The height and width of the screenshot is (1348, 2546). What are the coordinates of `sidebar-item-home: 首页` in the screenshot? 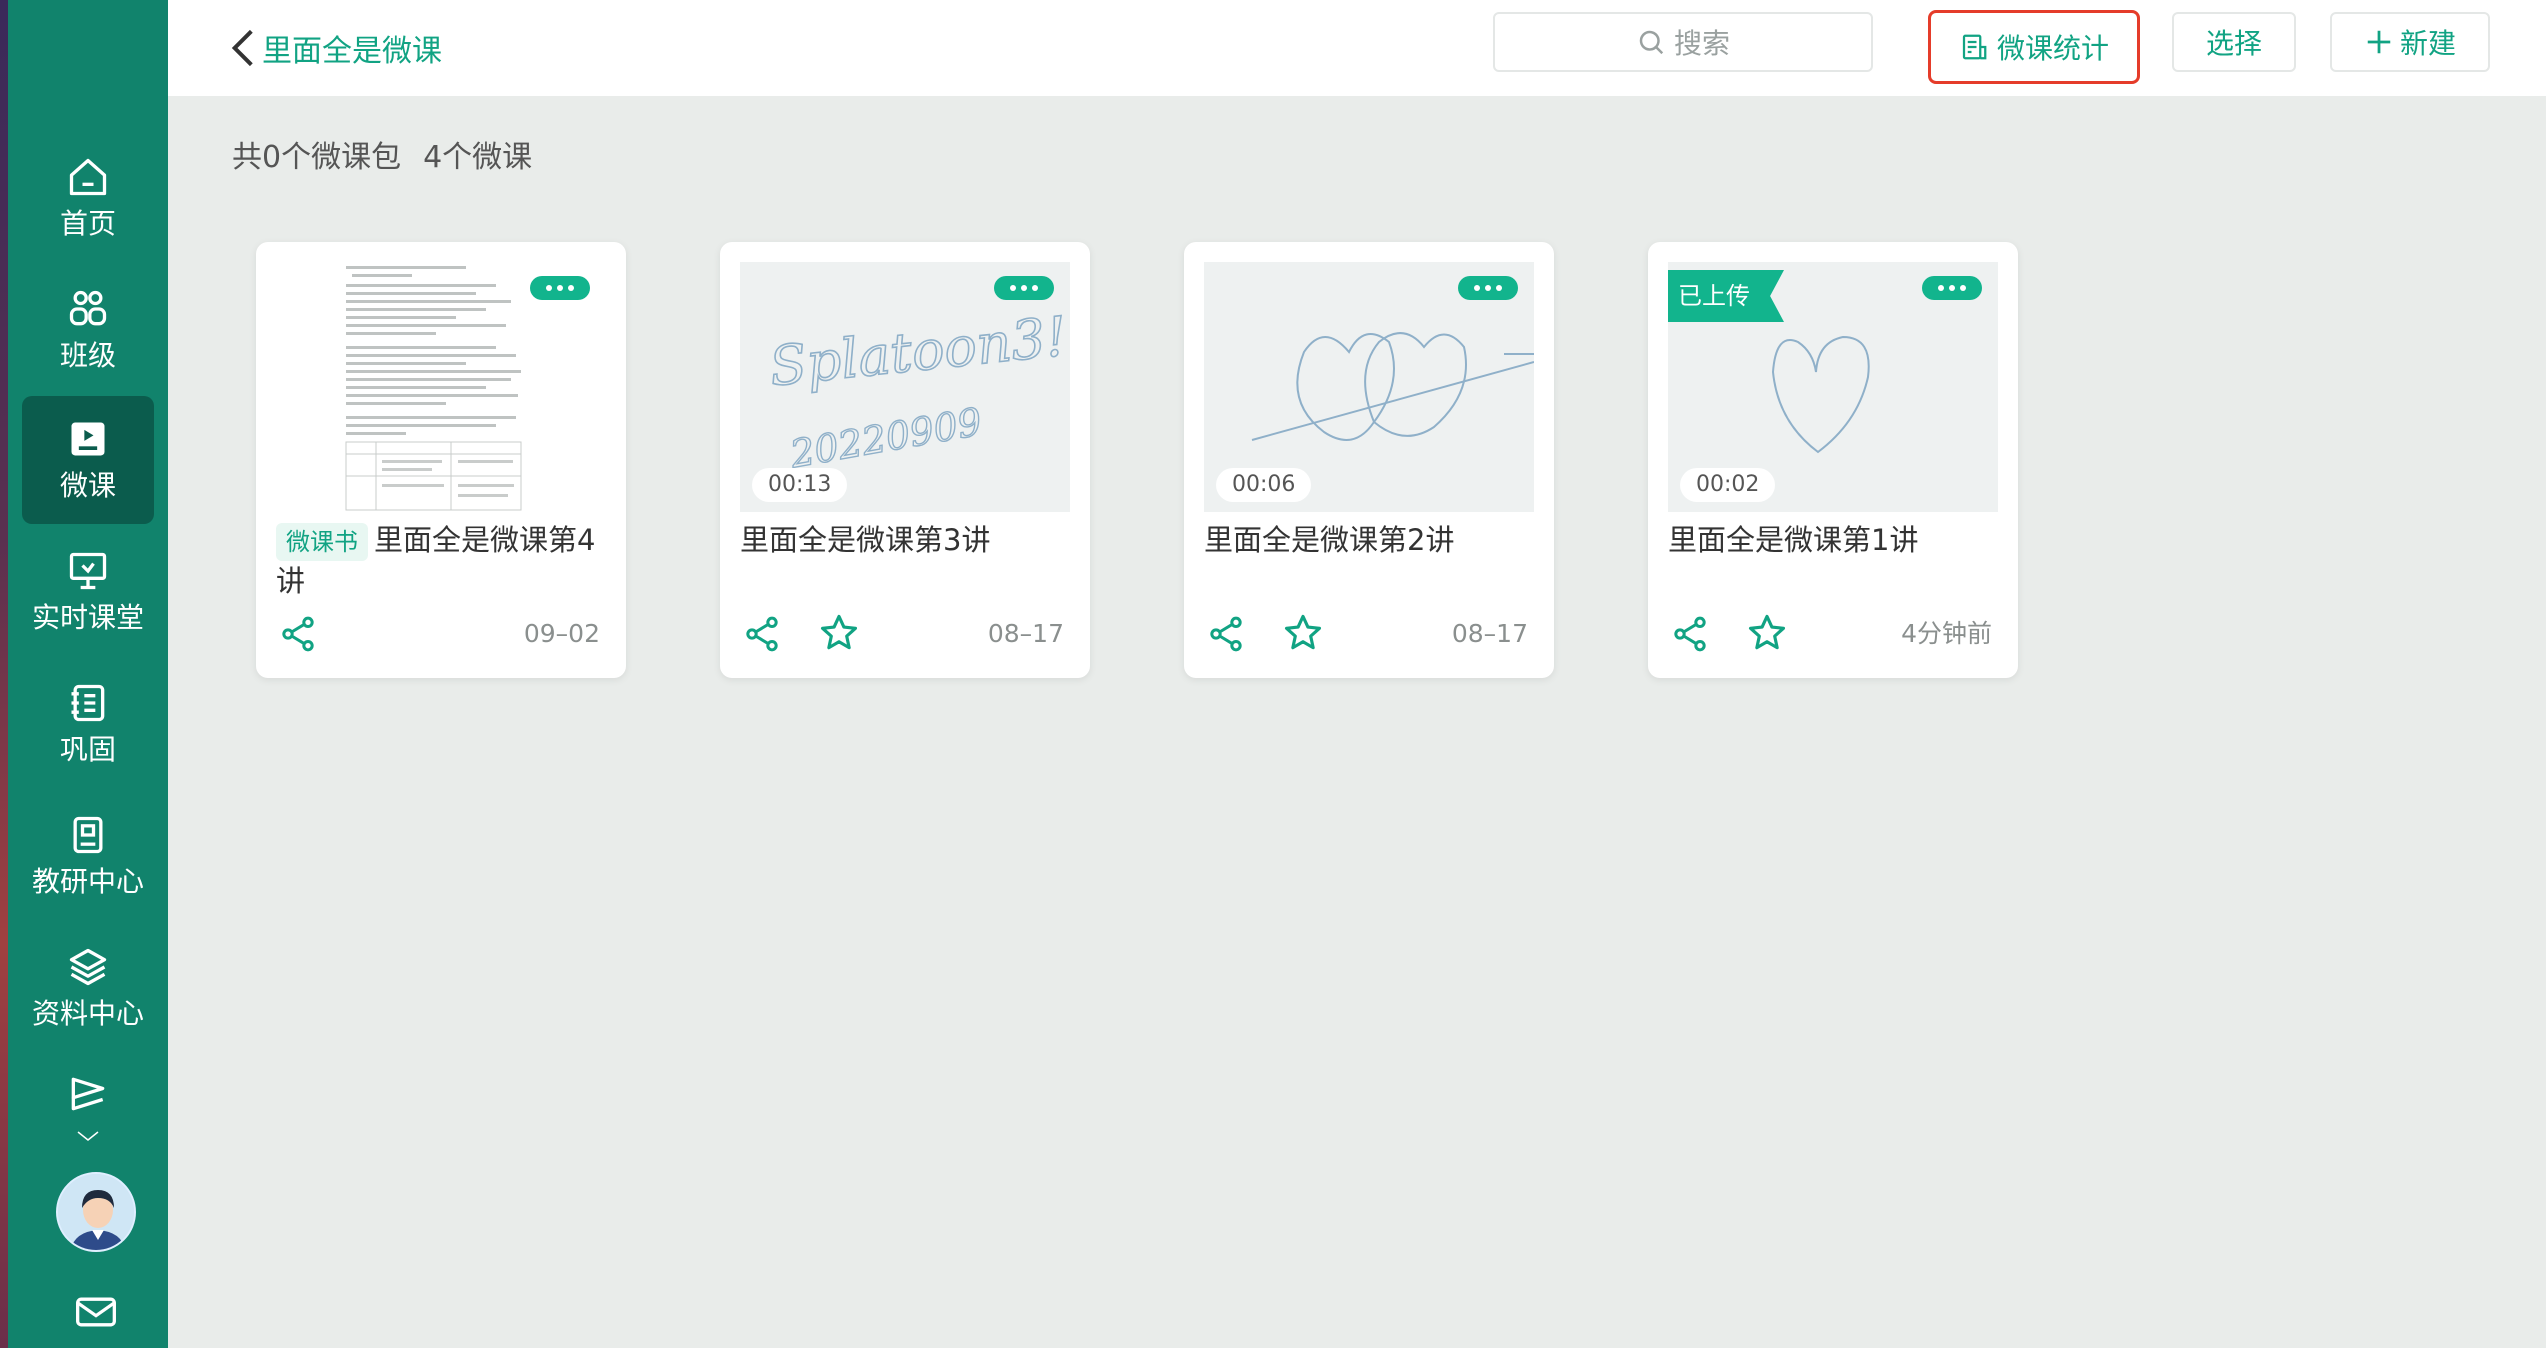 It's located at (88, 198).